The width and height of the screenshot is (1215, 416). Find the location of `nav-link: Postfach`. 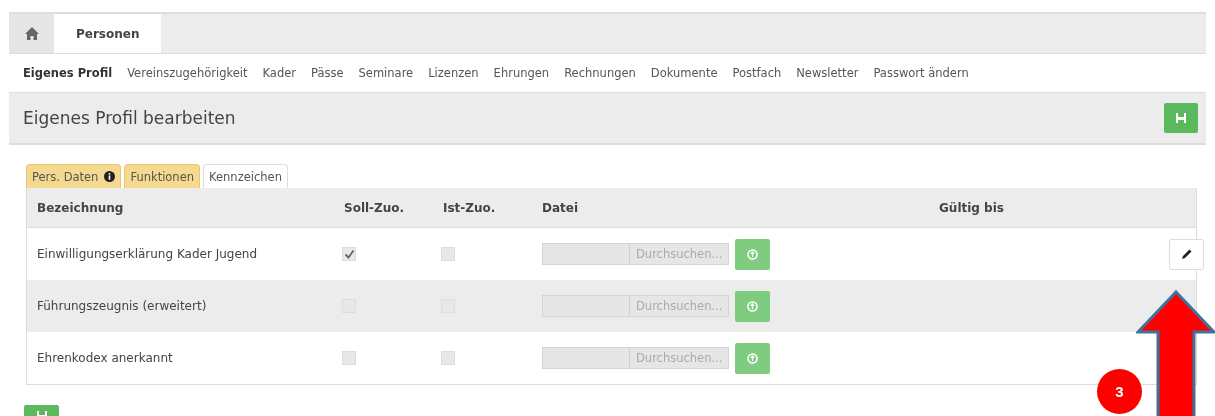

nav-link: Postfach is located at coordinates (757, 73).